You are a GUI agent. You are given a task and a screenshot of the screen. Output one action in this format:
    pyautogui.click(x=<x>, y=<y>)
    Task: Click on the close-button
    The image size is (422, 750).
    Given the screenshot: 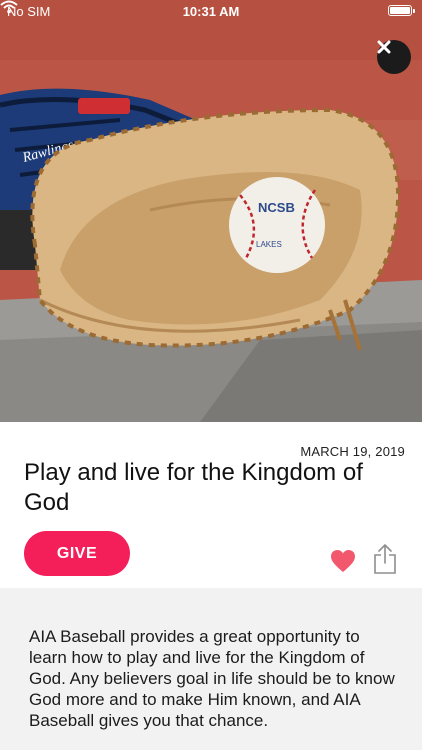 What is the action you would take?
    pyautogui.click(x=394, y=57)
    